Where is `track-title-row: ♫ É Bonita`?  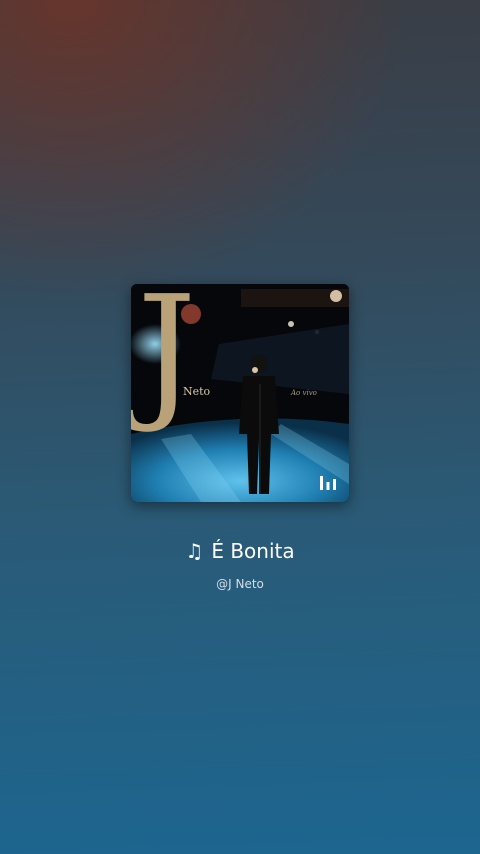
track-title-row: ♫ É Bonita is located at coordinates (240, 551).